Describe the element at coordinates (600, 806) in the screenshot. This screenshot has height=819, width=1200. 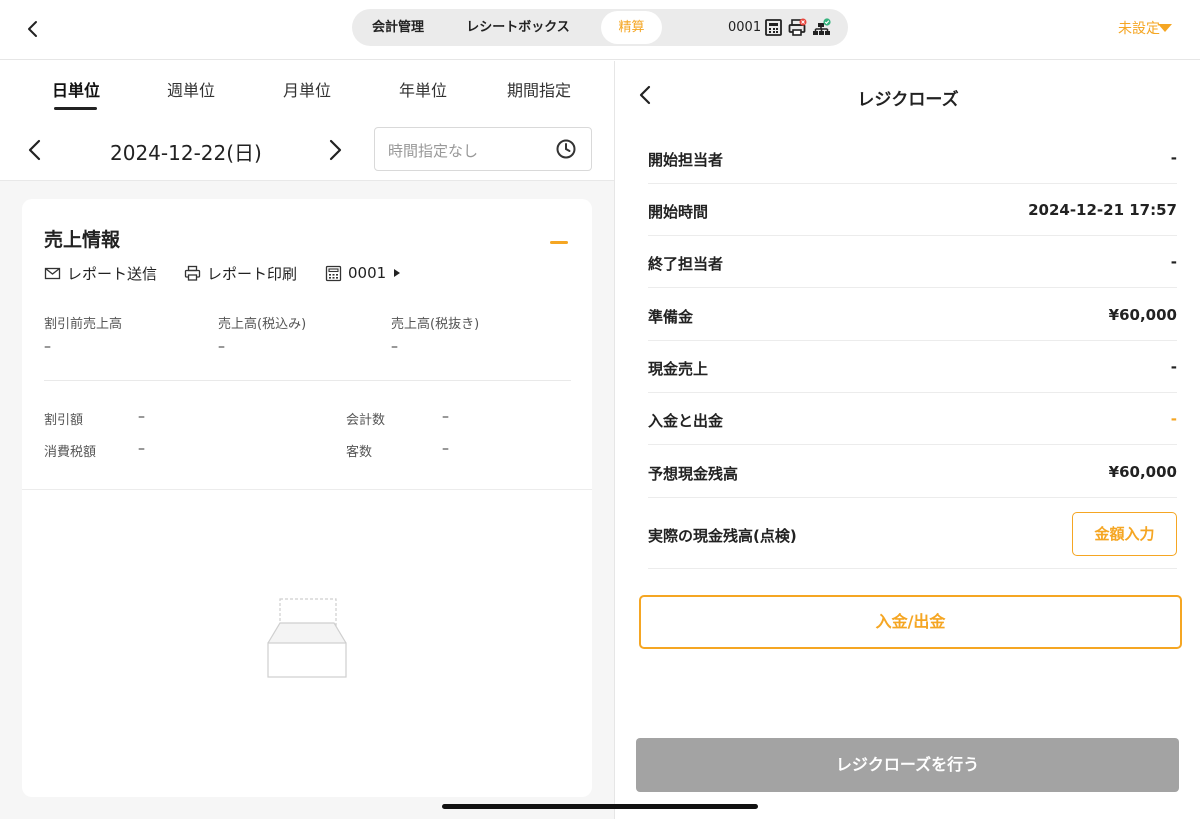
I see `home-indicator` at that location.